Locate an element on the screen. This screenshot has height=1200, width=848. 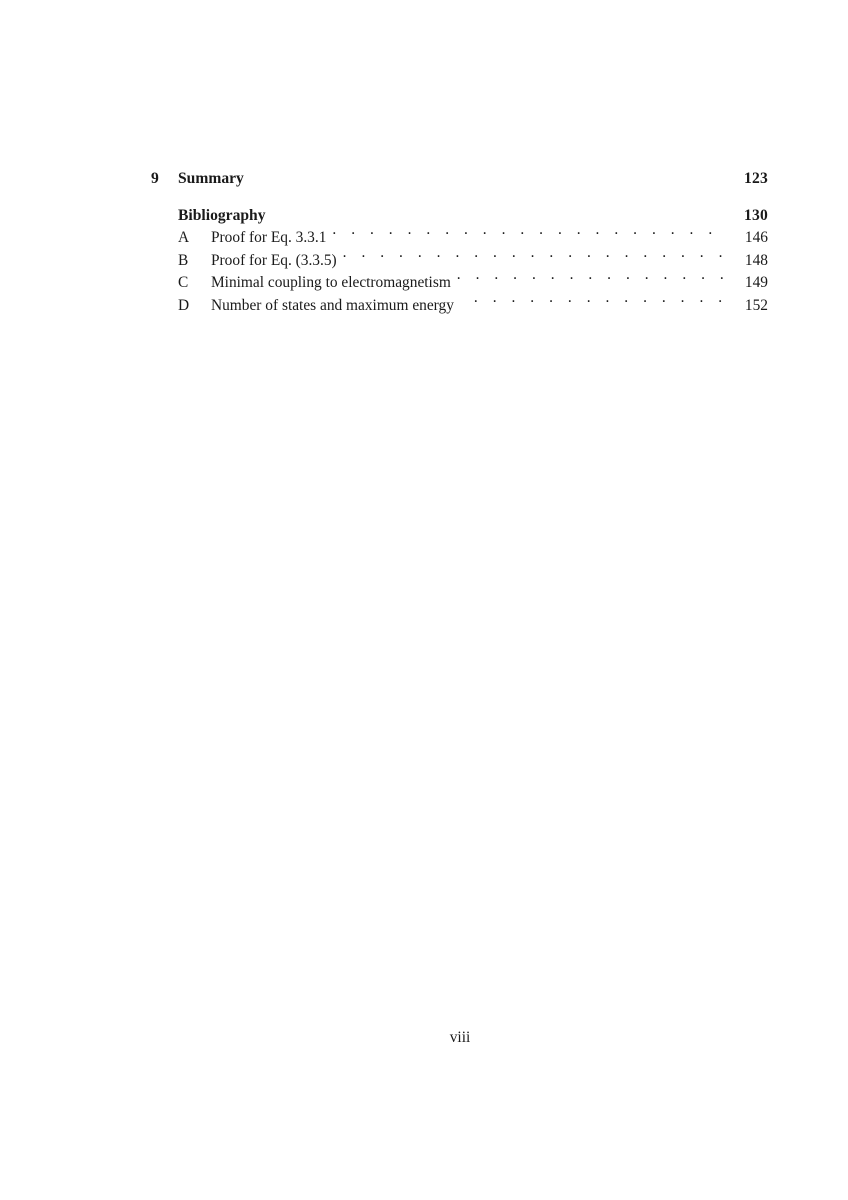
appendix-letter: B is located at coordinates (183, 260).